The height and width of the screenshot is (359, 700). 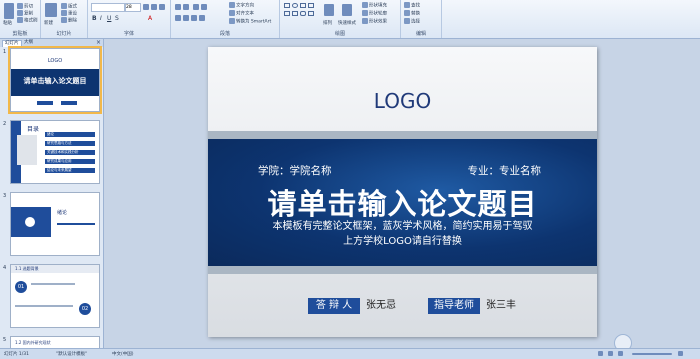 I want to click on cut-button: 剪切, so click(x=25, y=6).